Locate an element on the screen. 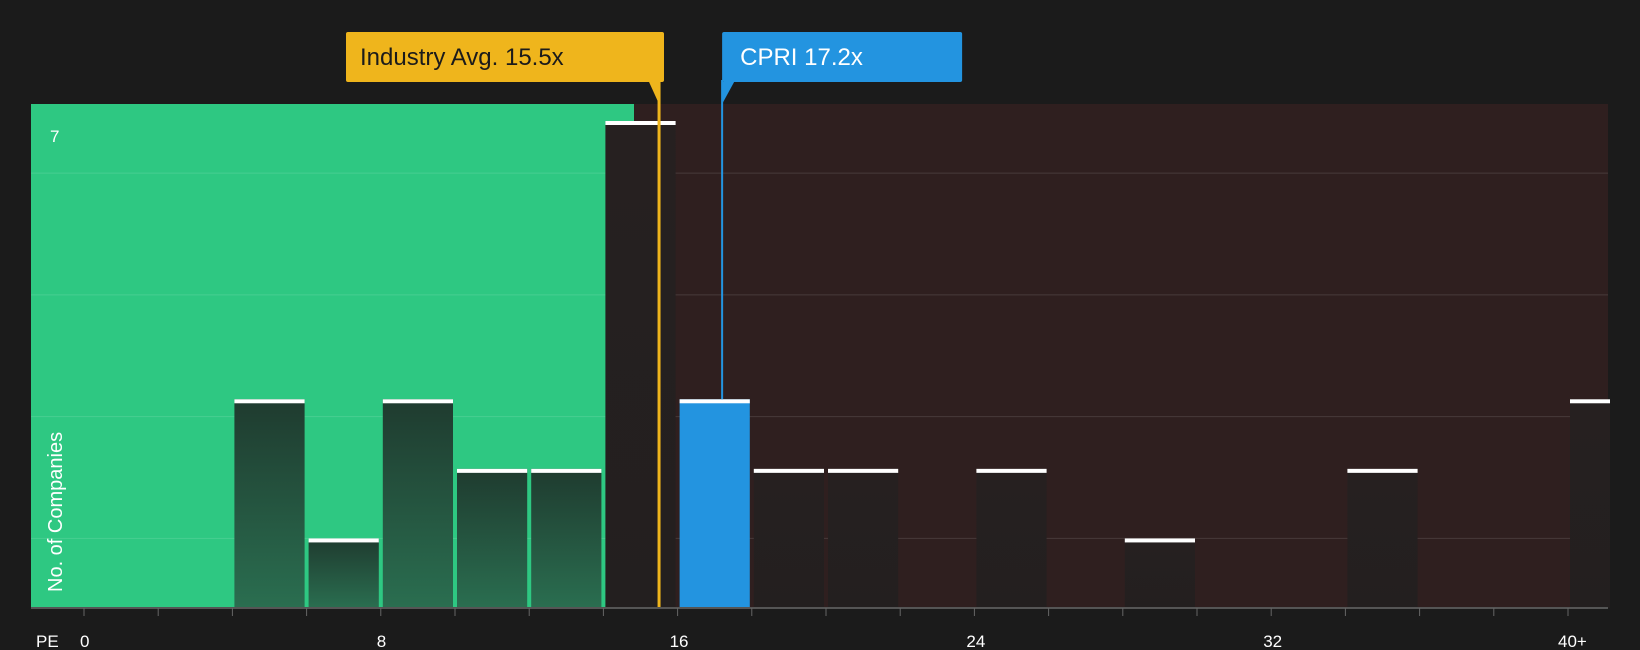 Image resolution: width=1640 pixels, height=650 pixels. x-tick-label: 40+ is located at coordinates (1572, 641).